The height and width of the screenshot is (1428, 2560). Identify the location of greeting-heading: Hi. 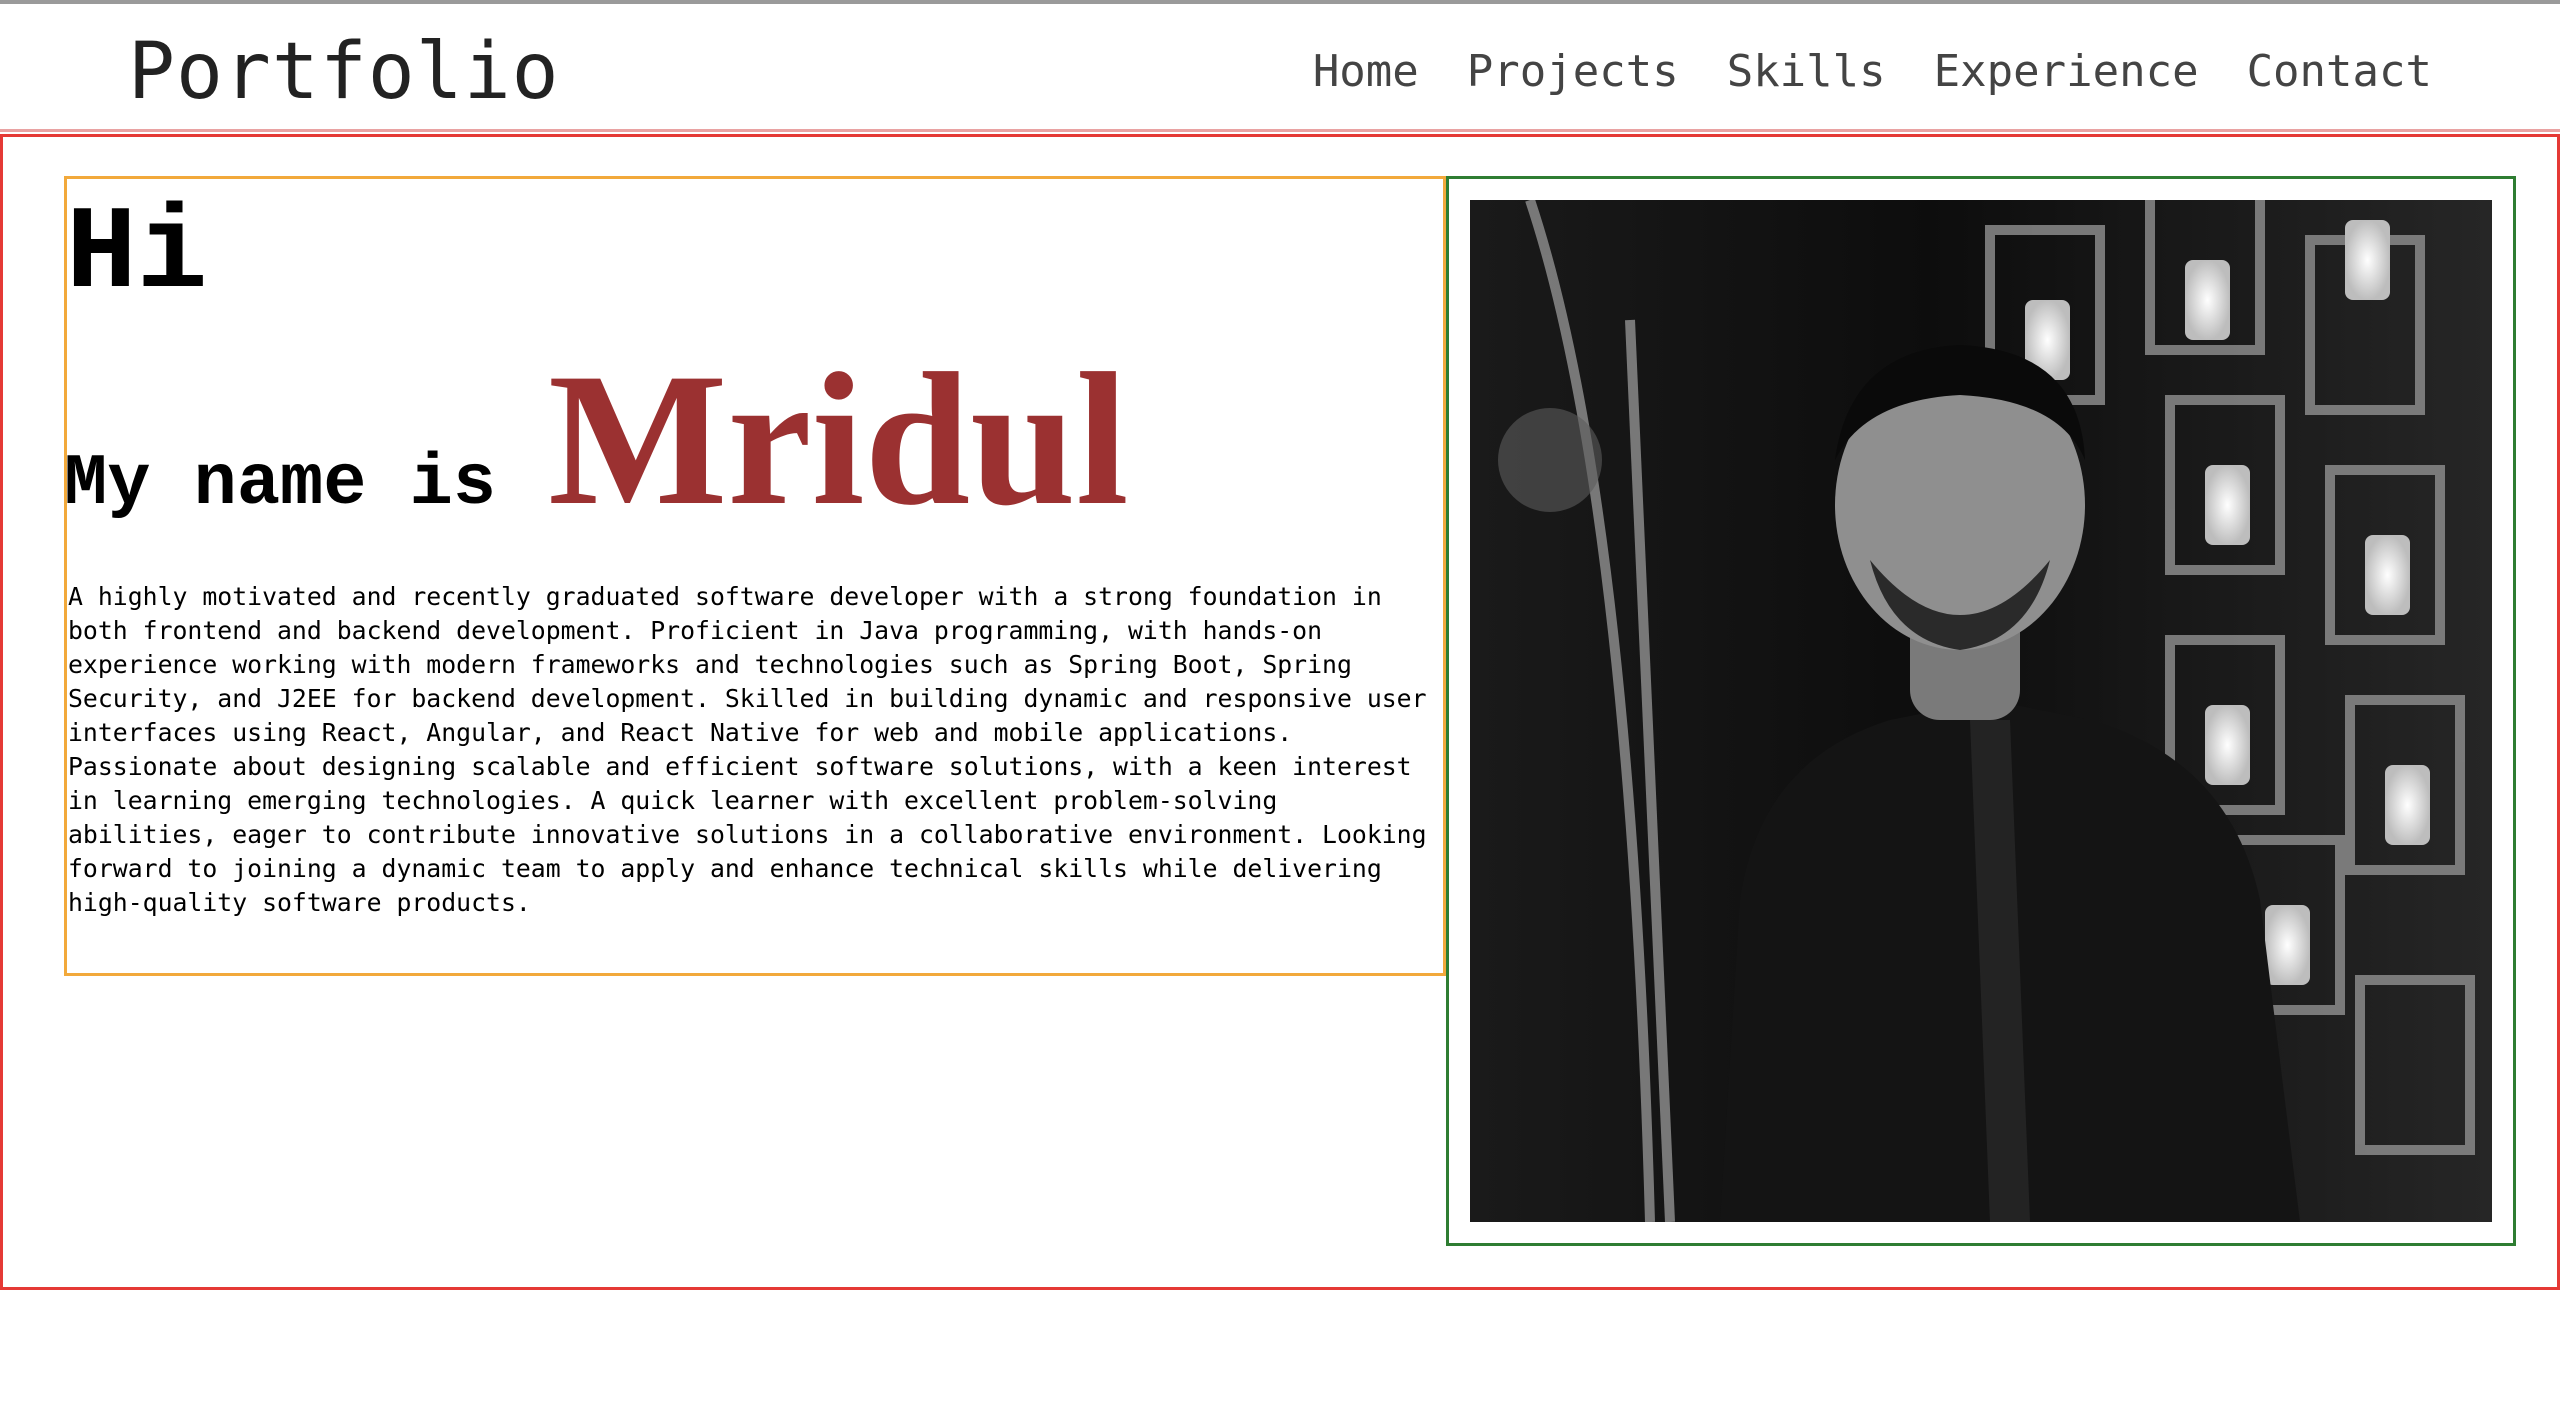
(137, 255).